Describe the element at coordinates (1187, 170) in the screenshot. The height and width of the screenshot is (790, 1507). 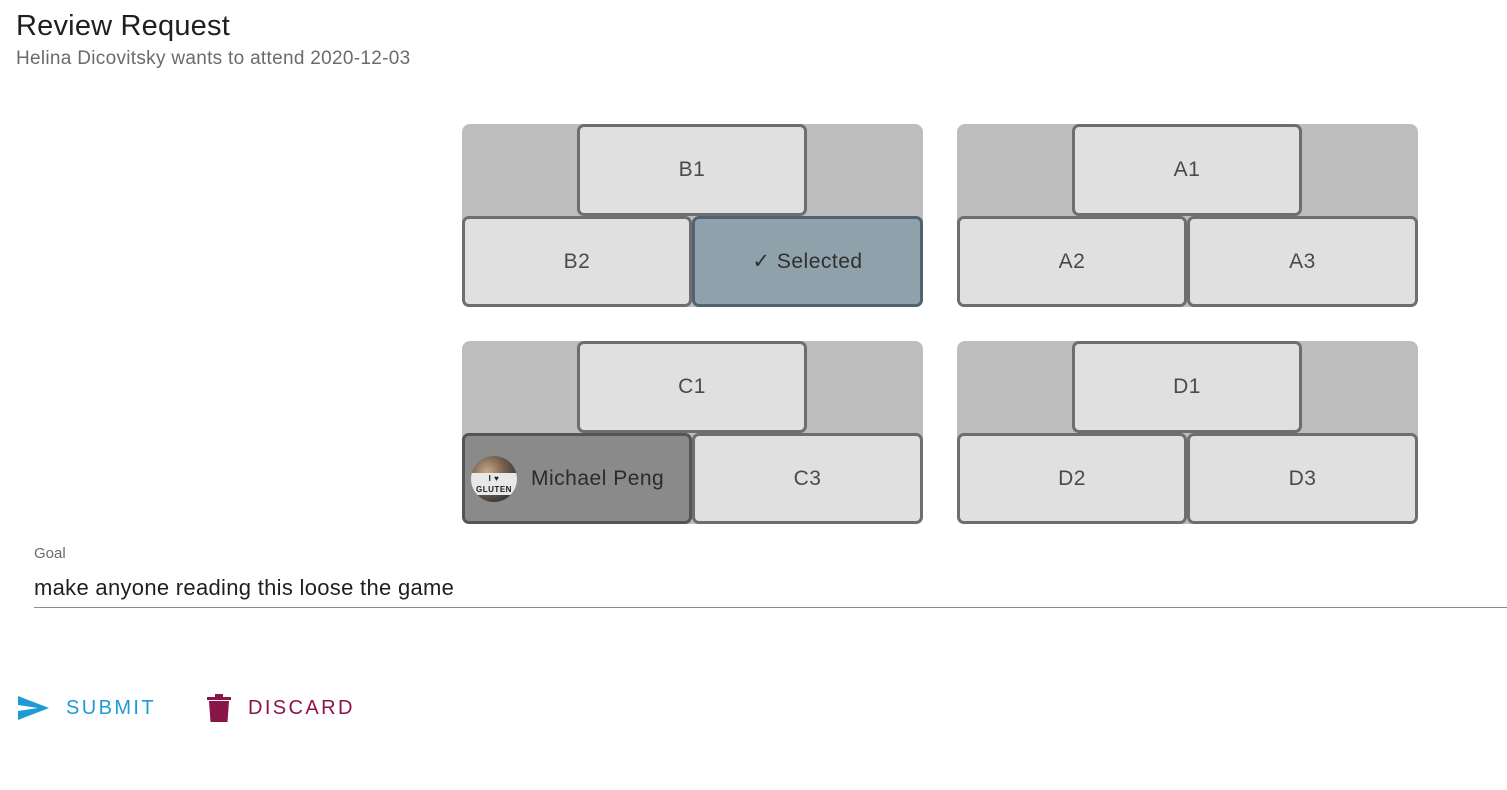
I see `seat-a1: A1` at that location.